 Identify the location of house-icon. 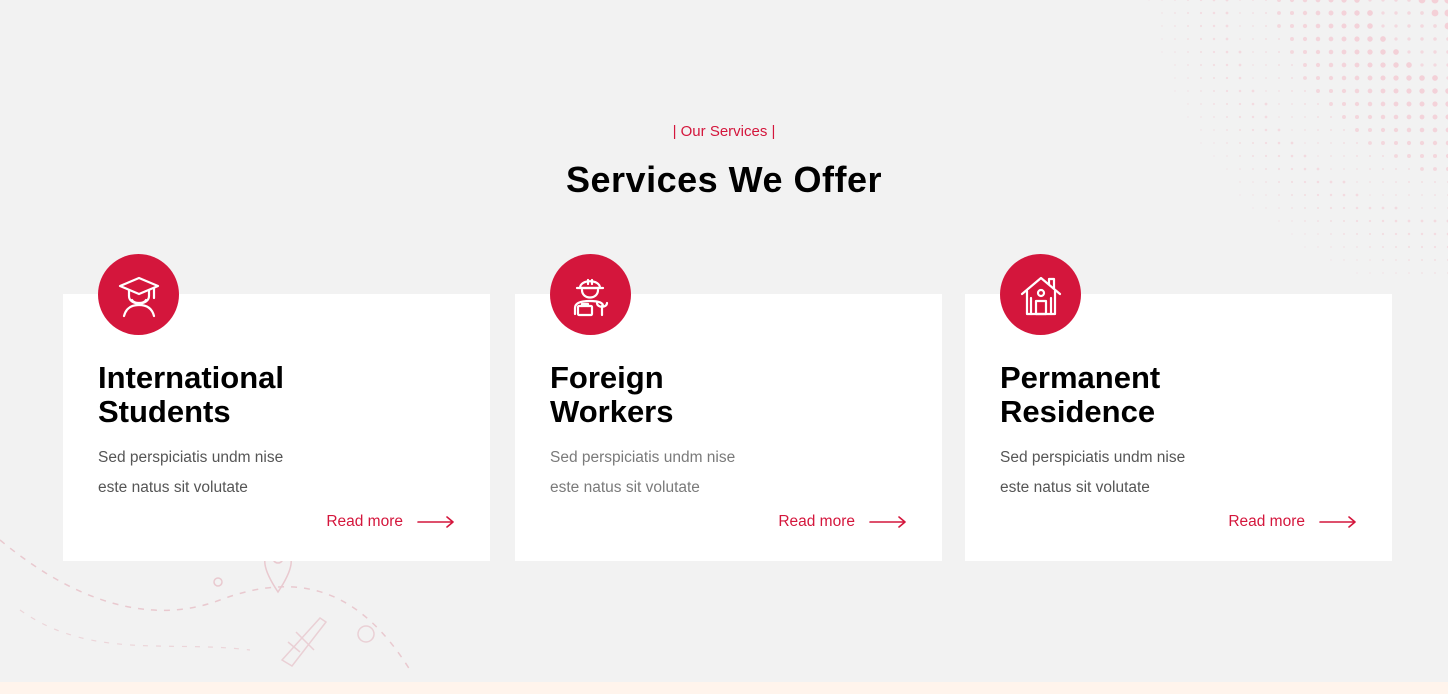
(1040, 294).